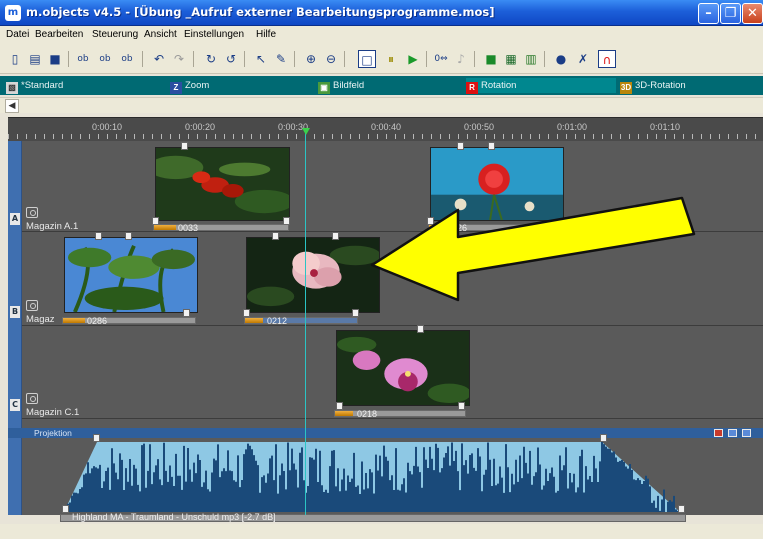 The width and height of the screenshot is (763, 539). Describe the element at coordinates (561, 59) in the screenshot. I see `palette-icon: ●` at that location.